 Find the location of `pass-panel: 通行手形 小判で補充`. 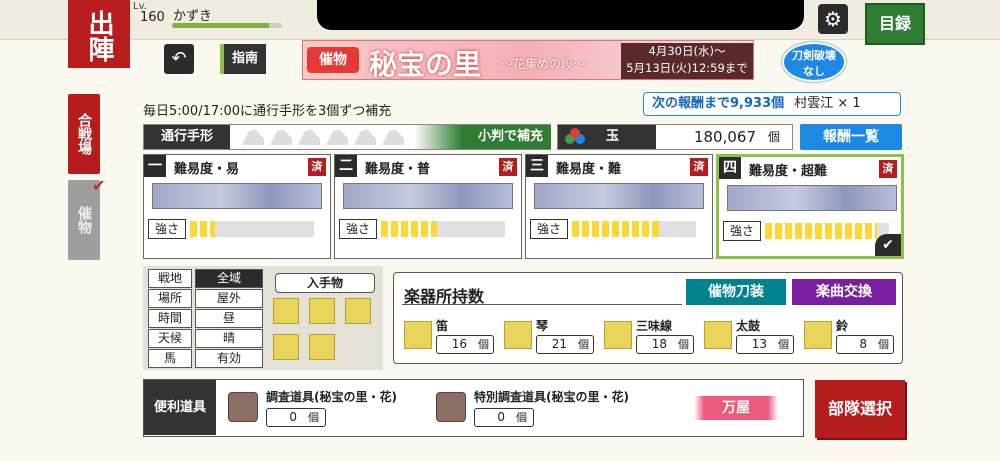

pass-panel: 通行手形 小判で補充 is located at coordinates (347, 137).